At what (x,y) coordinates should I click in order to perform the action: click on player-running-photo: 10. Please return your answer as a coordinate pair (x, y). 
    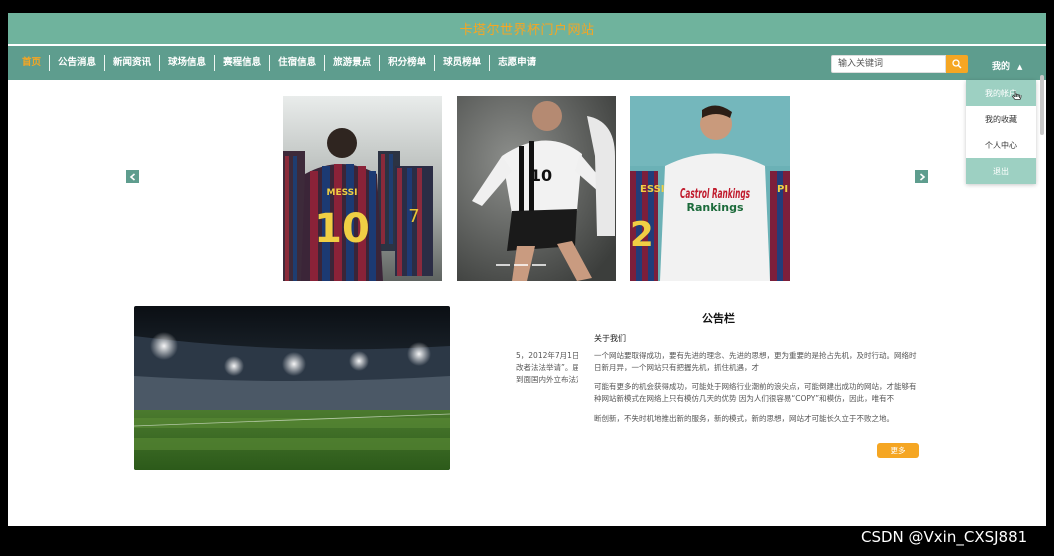
    Looking at the image, I should click on (536, 188).